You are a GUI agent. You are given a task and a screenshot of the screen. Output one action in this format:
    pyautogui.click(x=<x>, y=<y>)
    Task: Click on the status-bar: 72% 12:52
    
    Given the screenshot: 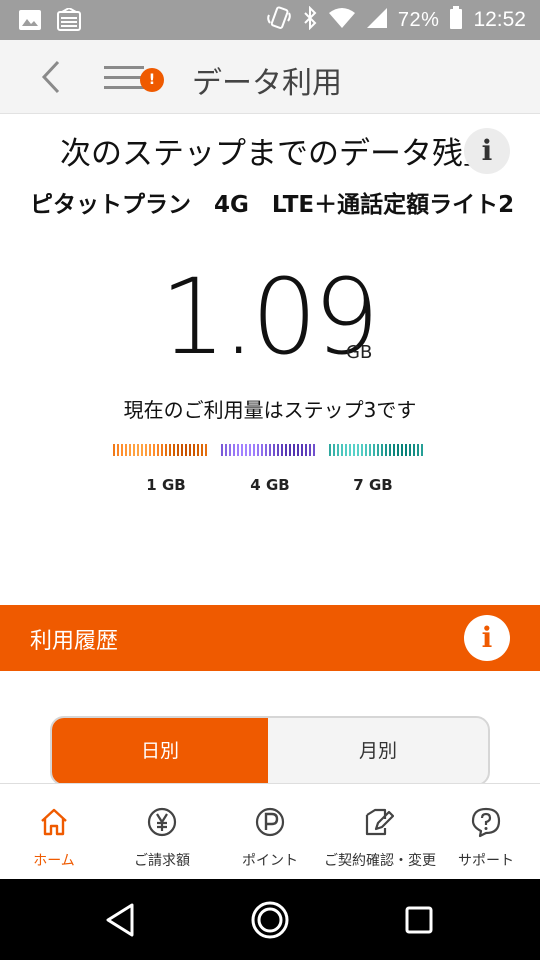 What is the action you would take?
    pyautogui.click(x=270, y=20)
    